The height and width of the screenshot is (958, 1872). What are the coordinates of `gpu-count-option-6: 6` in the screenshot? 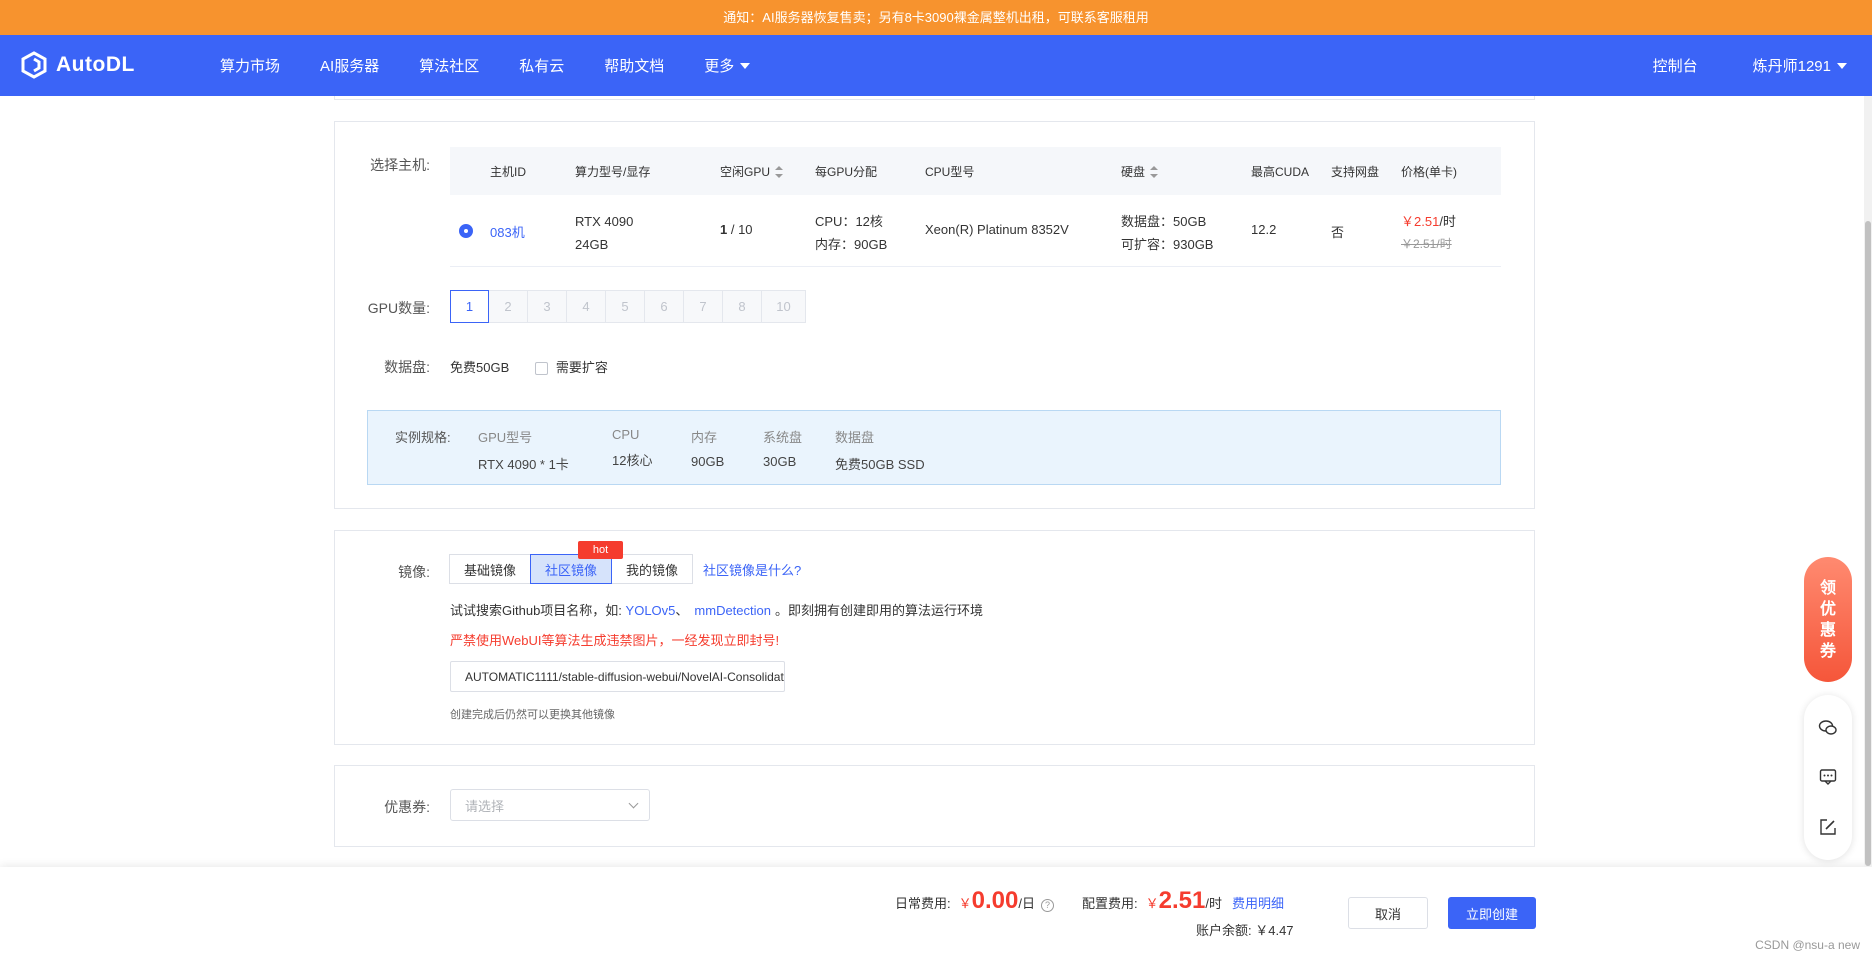 It's located at (664, 306).